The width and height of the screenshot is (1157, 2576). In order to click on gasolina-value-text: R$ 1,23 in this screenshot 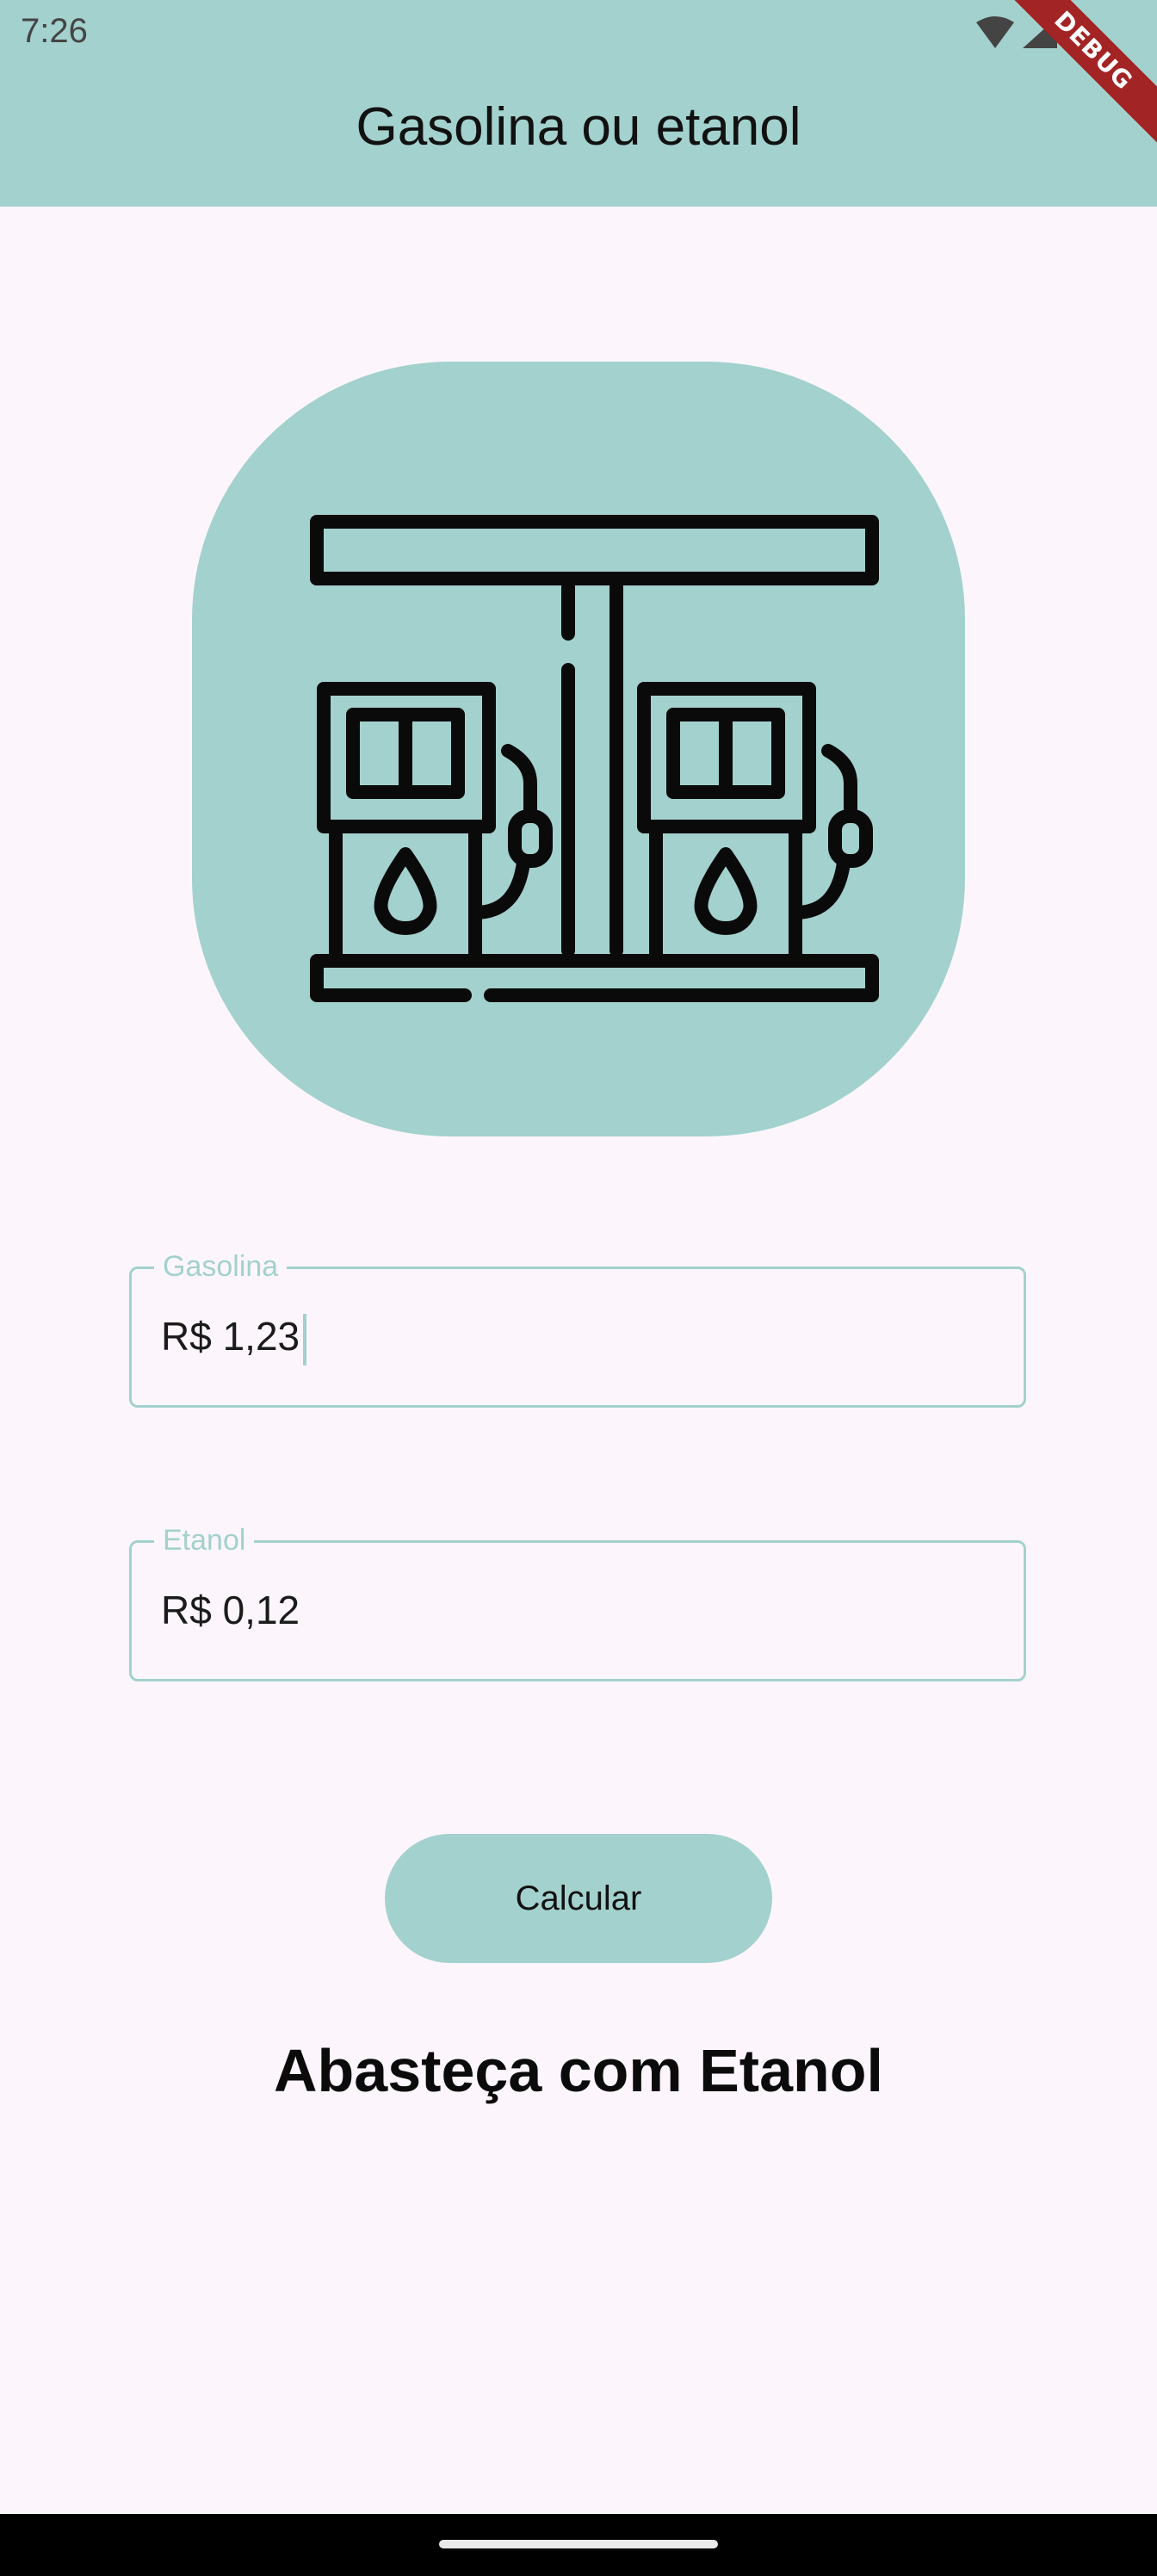, I will do `click(231, 1337)`.